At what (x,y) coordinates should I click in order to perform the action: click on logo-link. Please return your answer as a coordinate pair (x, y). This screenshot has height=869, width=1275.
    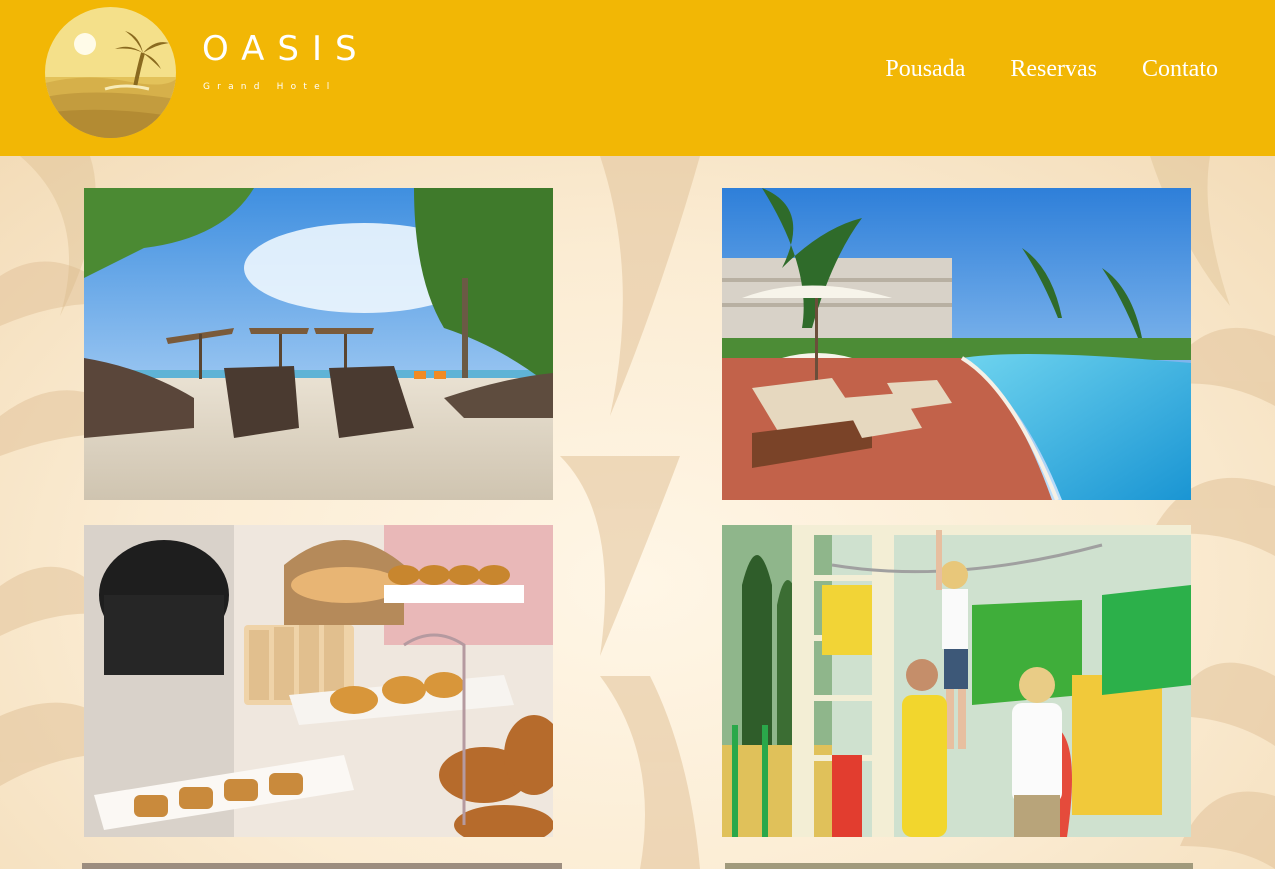
    Looking at the image, I should click on (110, 72).